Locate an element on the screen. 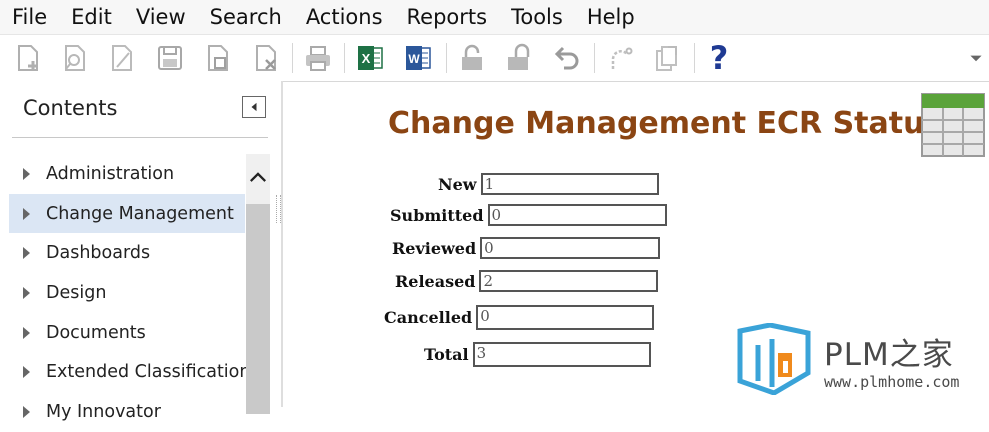 The height and width of the screenshot is (432, 989). field-row-submitted: Submitted 0 is located at coordinates (528, 215).